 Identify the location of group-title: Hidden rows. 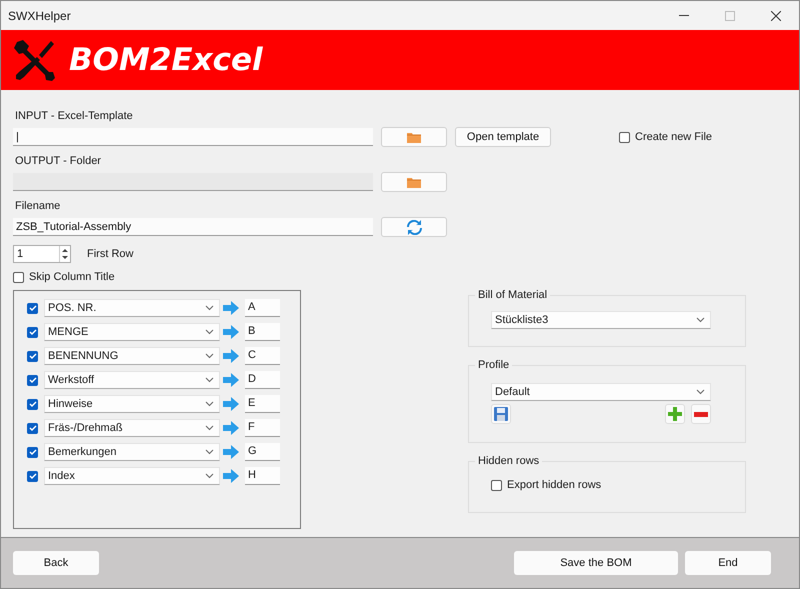
(508, 461).